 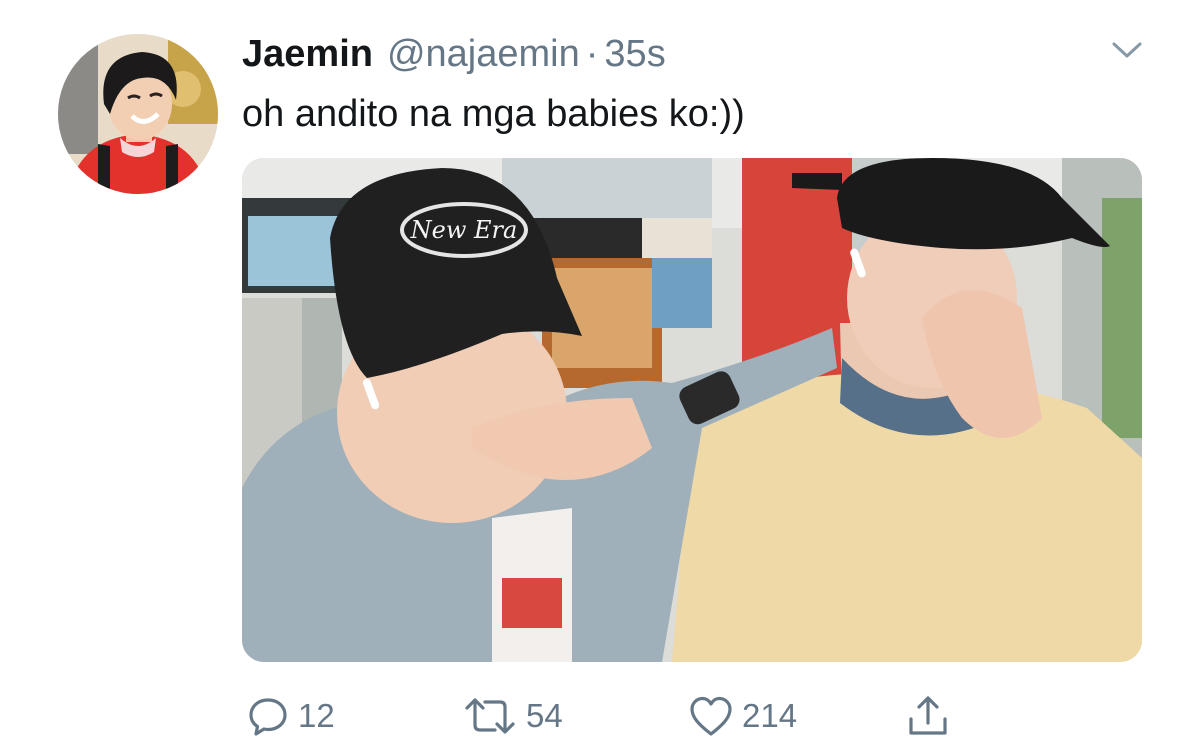 What do you see at coordinates (490, 716) in the screenshot?
I see `retweet-icon` at bounding box center [490, 716].